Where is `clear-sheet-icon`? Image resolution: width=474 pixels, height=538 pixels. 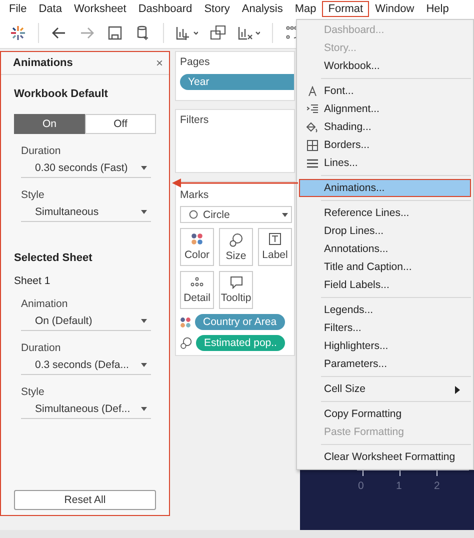
clear-sheet-icon is located at coordinates (249, 33).